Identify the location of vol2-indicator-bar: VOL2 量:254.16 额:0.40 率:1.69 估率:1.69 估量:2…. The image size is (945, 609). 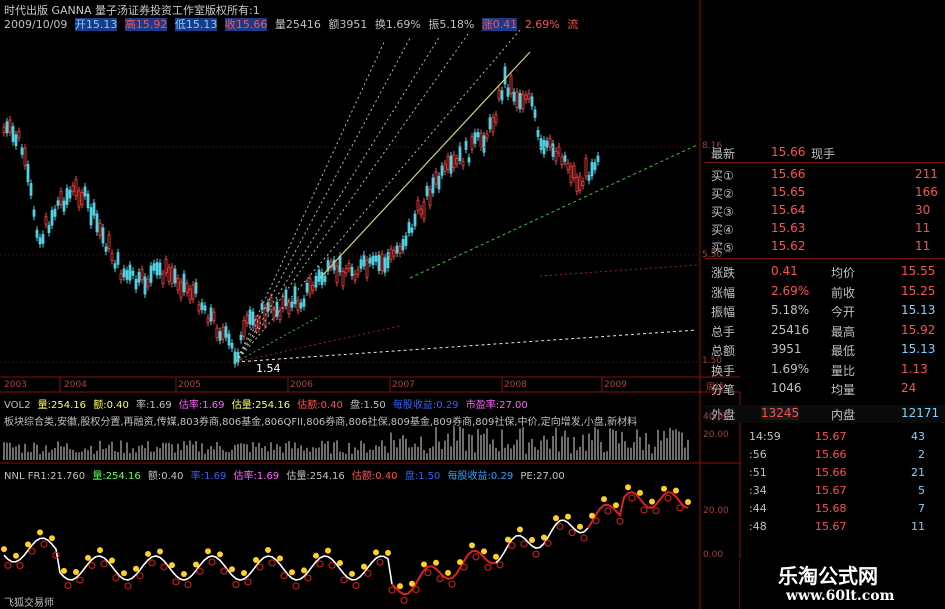
(266, 405).